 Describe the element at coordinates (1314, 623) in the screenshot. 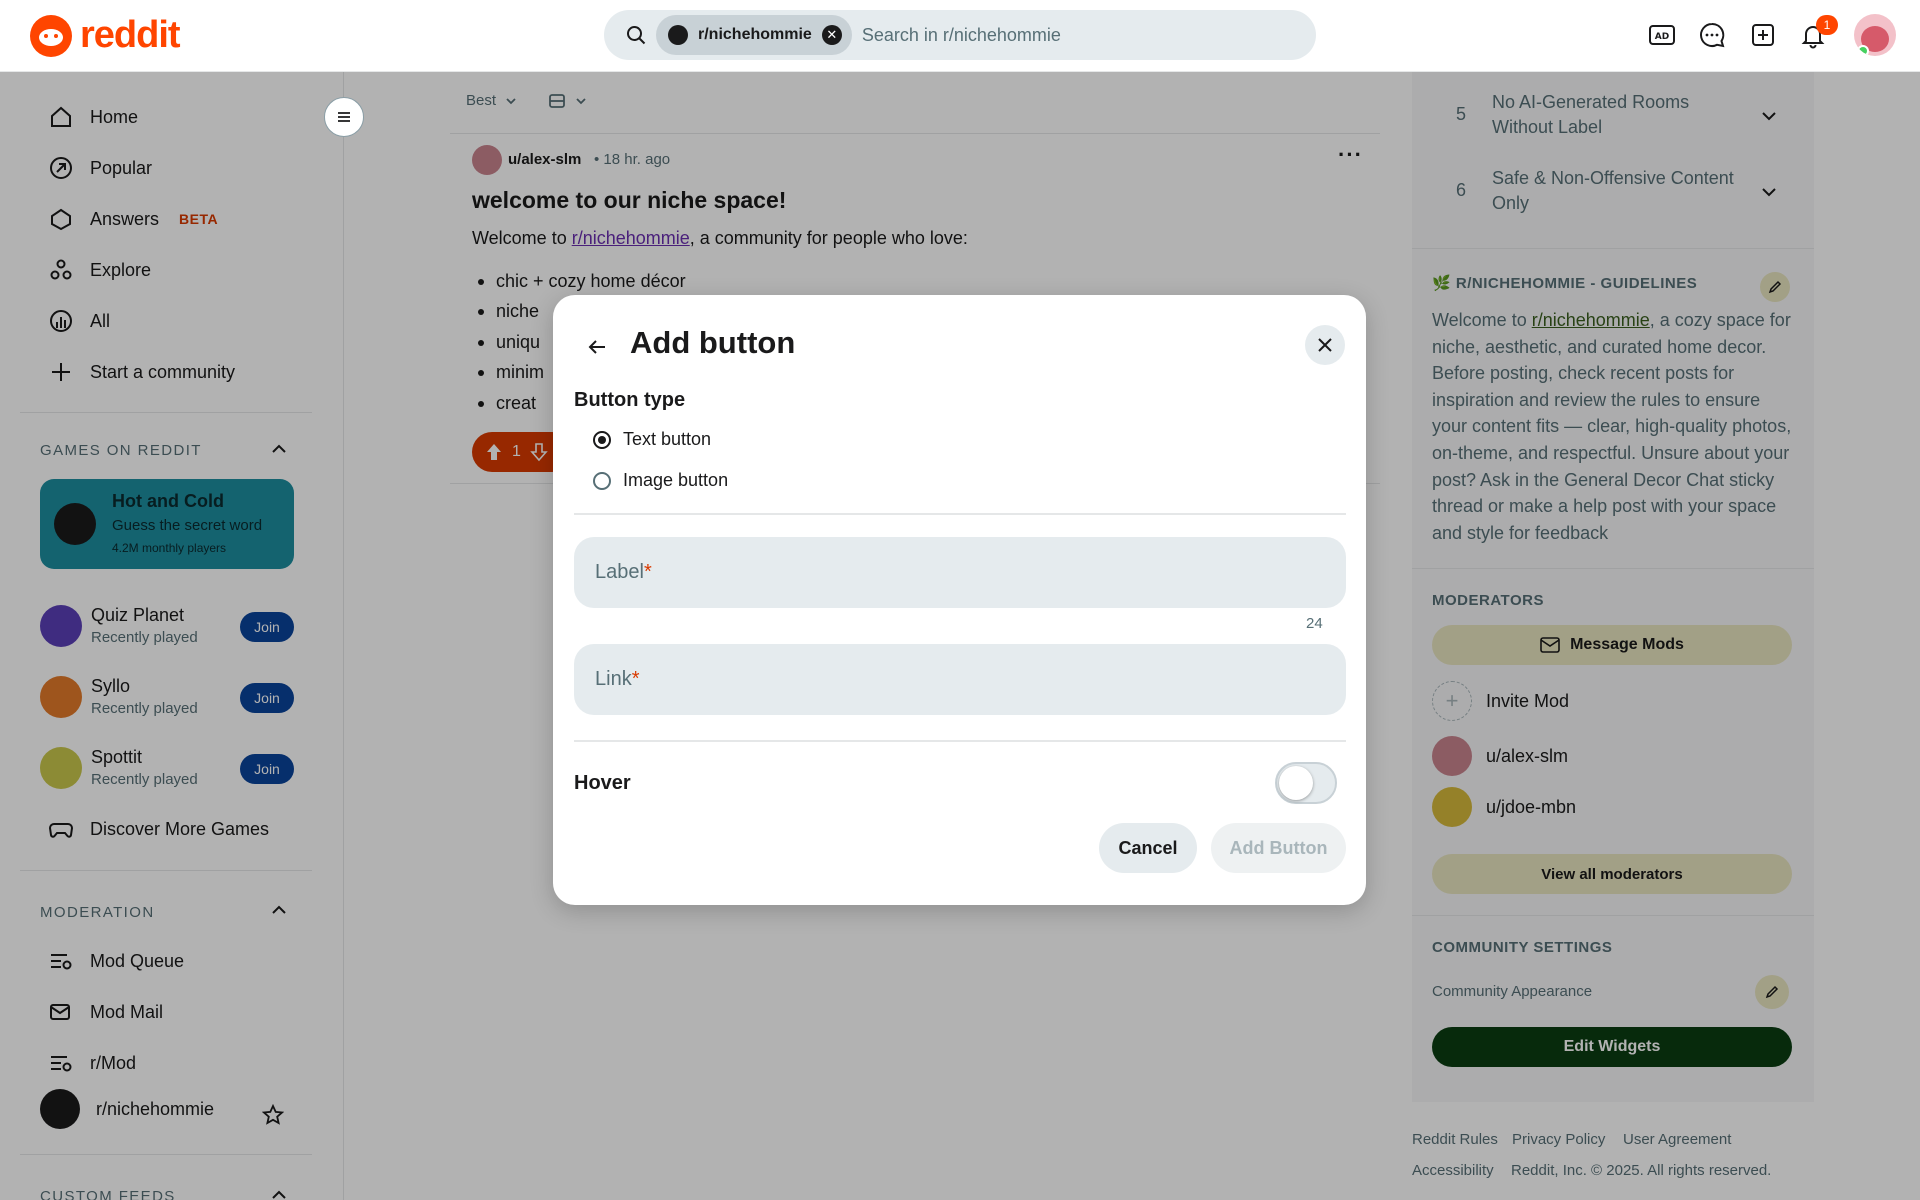

I see `label-char-counter: 24` at that location.